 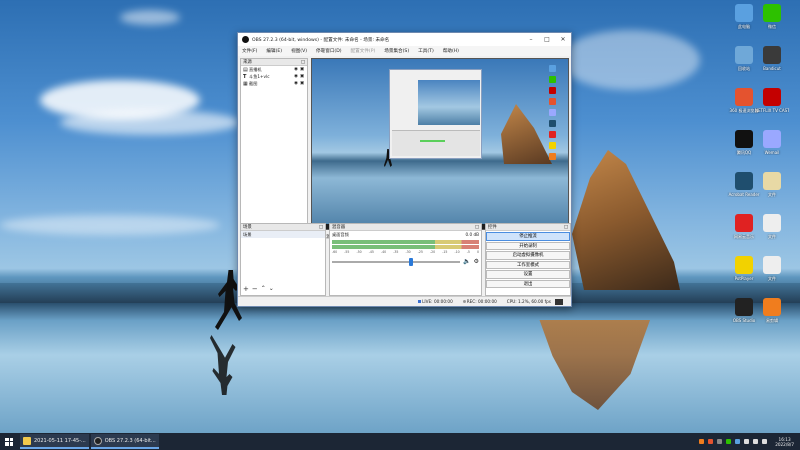 I want to click on source-item: ▤ 直播机 ◉ ▣, so click(x=274, y=69).